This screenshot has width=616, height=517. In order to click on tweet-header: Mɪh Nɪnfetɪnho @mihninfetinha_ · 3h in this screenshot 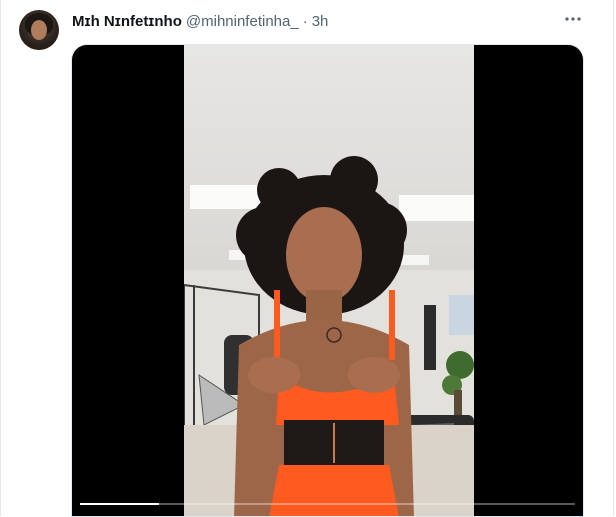, I will do `click(200, 21)`.